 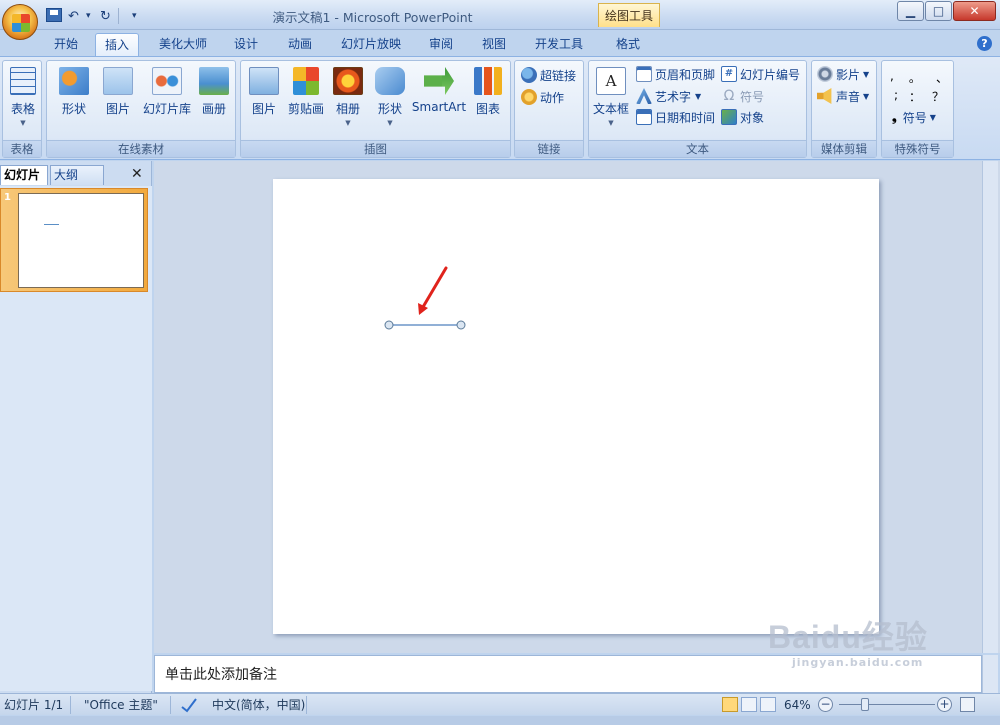 I want to click on slide-thumbnail, so click(x=81, y=240).